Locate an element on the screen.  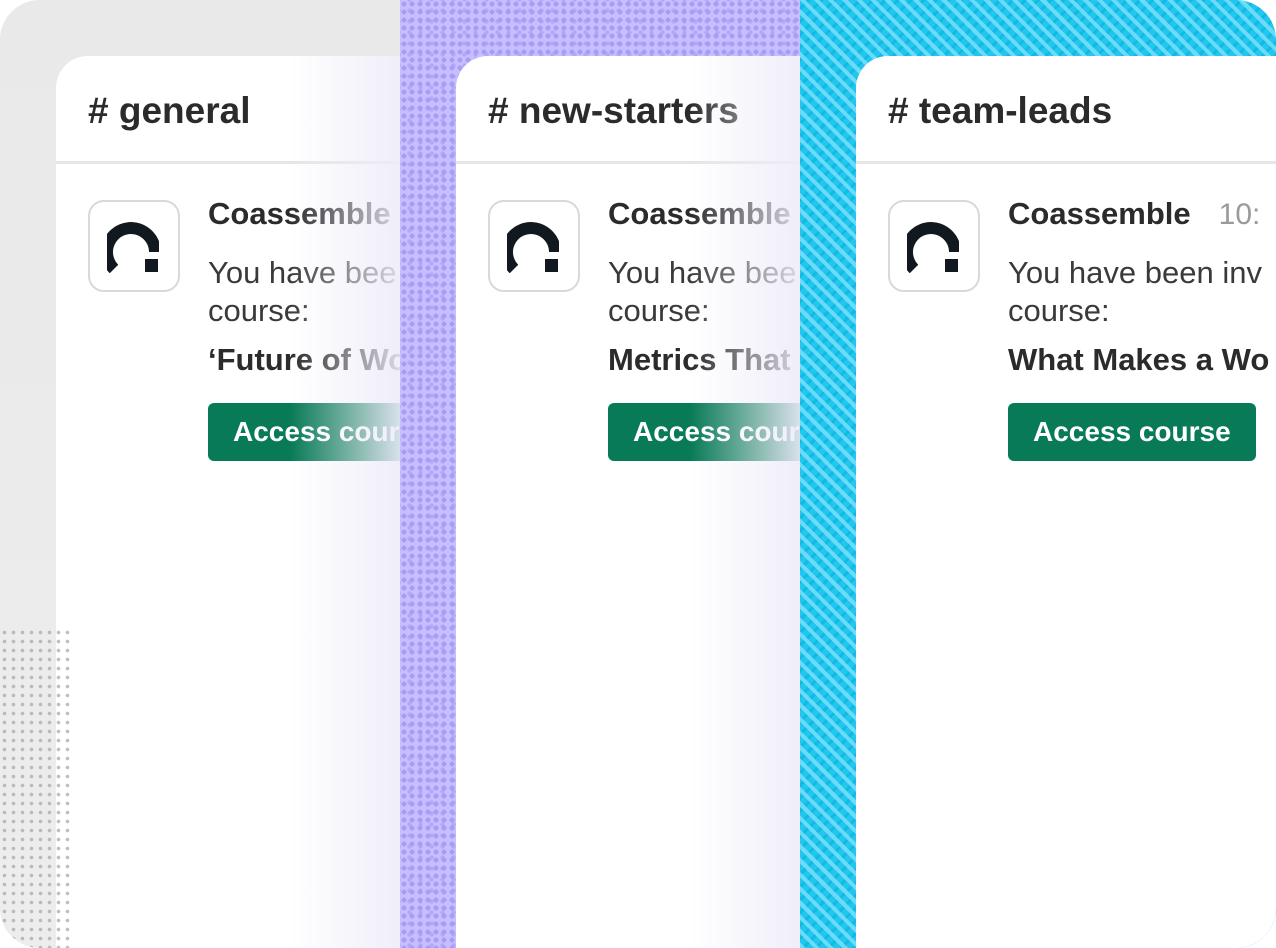
channel-header: # general is located at coordinates (228, 110).